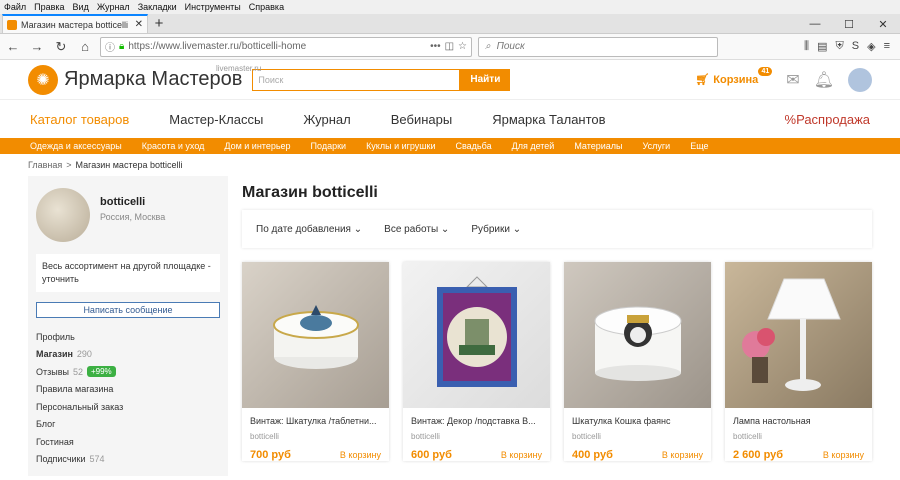 The width and height of the screenshot is (900, 480). What do you see at coordinates (128, 390) in the screenshot?
I see `shop-menu-item: Правила магазина` at bounding box center [128, 390].